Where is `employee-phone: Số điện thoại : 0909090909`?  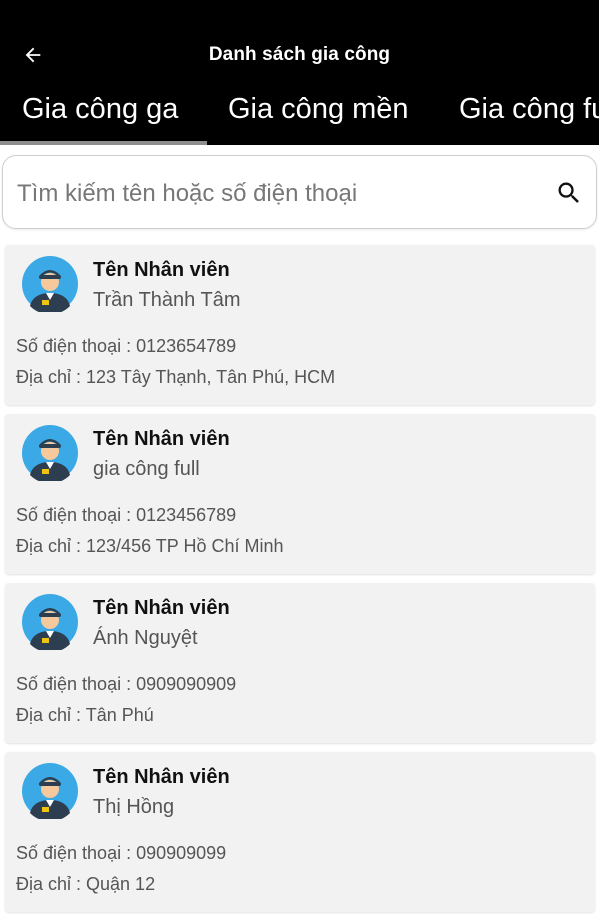
employee-phone: Số điện thoại : 0909090909 is located at coordinates (126, 684).